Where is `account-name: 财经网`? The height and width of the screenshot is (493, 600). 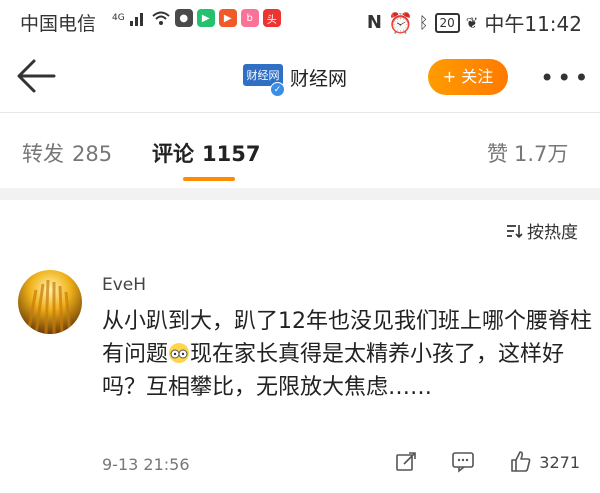 account-name: 财经网 is located at coordinates (318, 77).